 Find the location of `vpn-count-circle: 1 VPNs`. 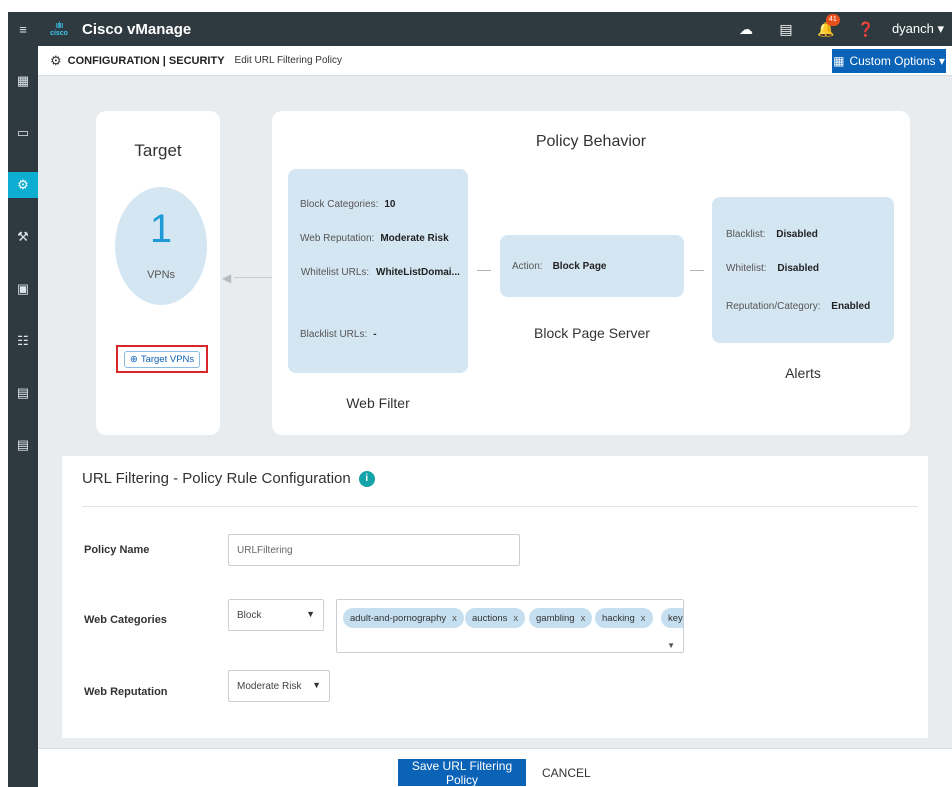

vpn-count-circle: 1 VPNs is located at coordinates (161, 246).